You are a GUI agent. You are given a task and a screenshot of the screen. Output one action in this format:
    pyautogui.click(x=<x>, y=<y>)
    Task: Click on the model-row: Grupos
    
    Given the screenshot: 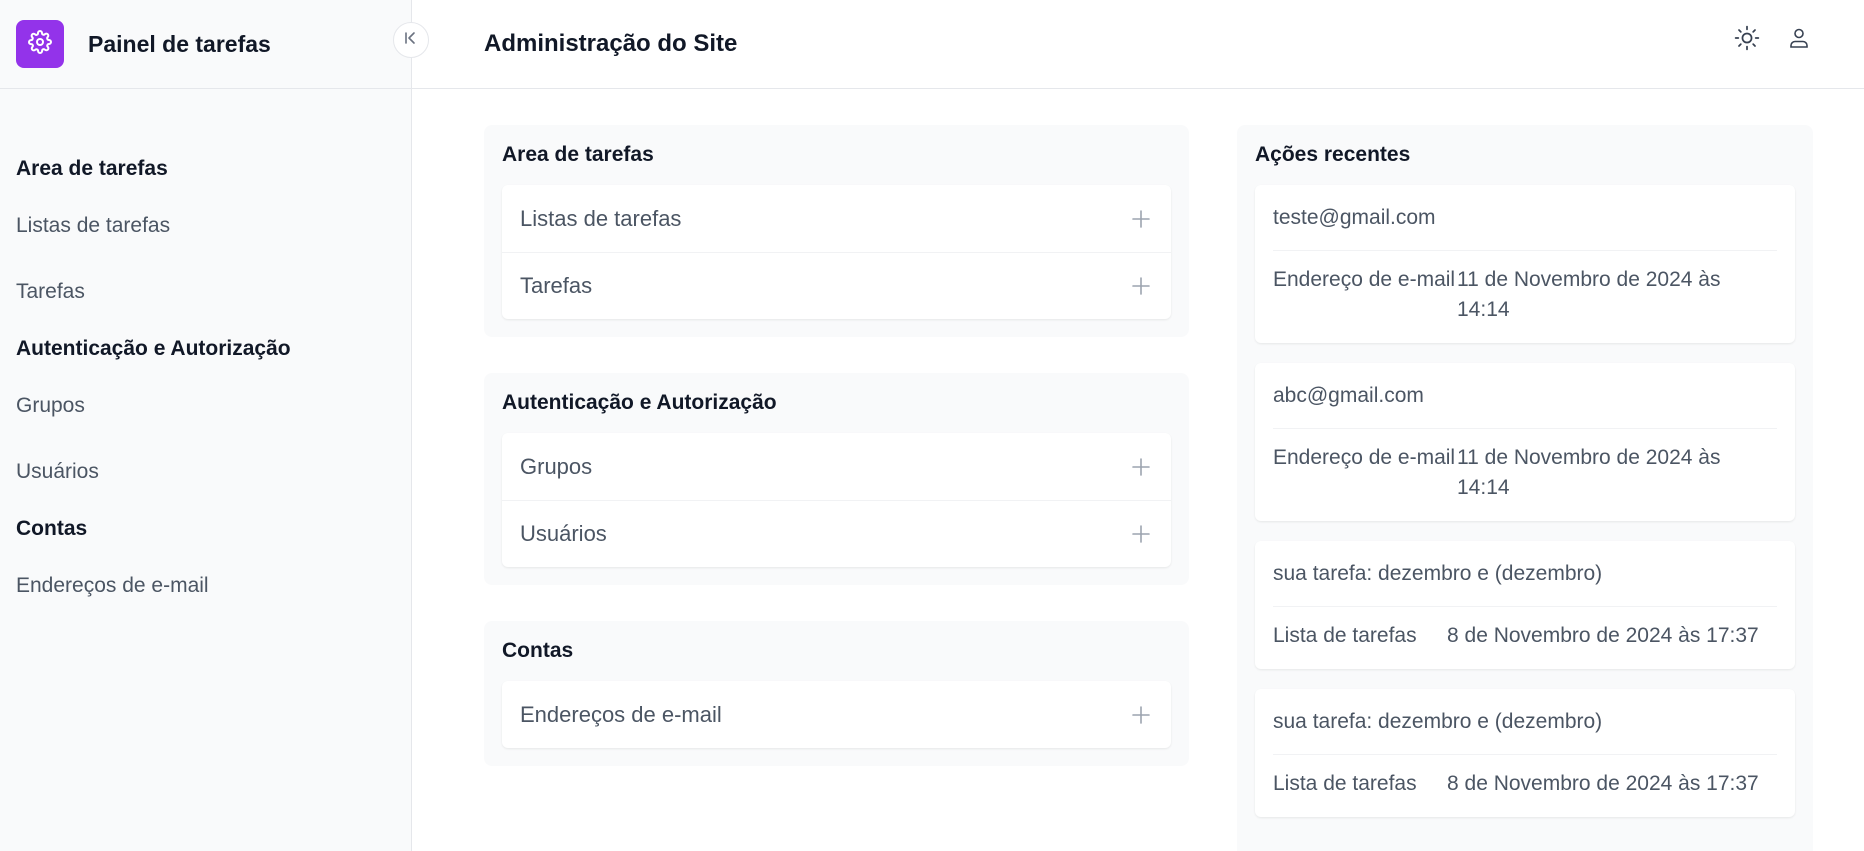 What is the action you would take?
    pyautogui.click(x=836, y=466)
    